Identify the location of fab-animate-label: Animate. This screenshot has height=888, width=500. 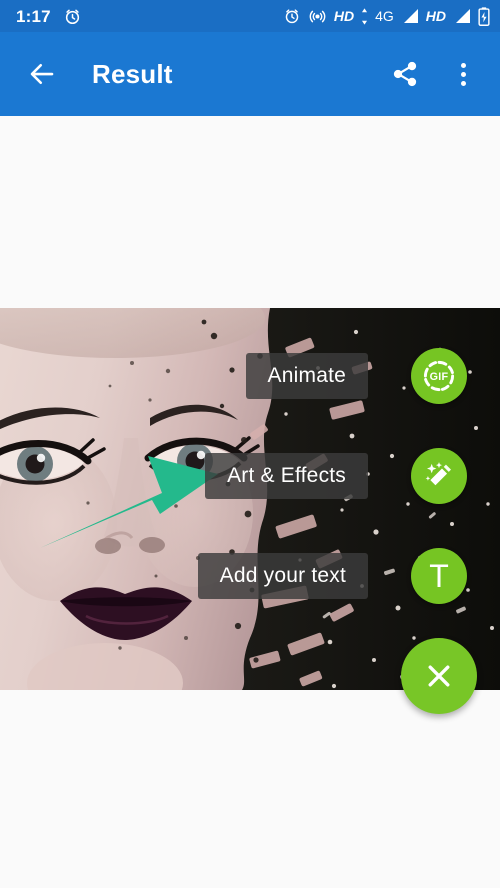
(306, 376).